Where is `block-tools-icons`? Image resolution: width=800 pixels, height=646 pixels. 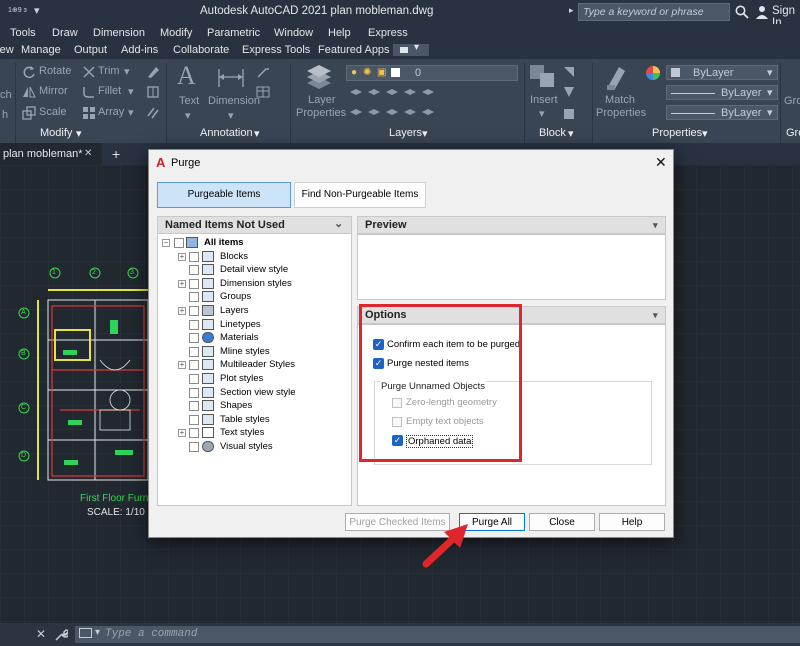
block-tools-icons is located at coordinates (569, 95).